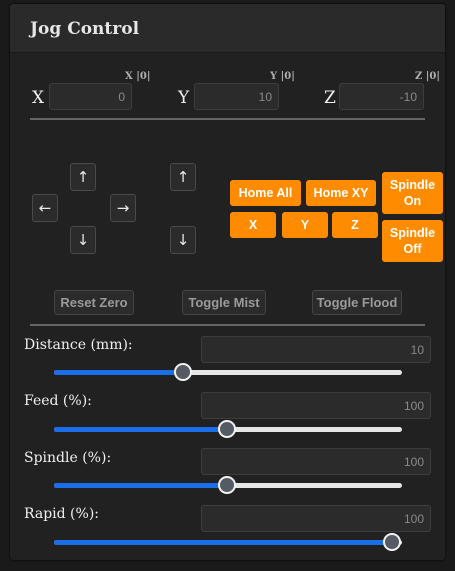 The width and height of the screenshot is (455, 571). I want to click on toggle-mist-button: Toggle Mist, so click(224, 302).